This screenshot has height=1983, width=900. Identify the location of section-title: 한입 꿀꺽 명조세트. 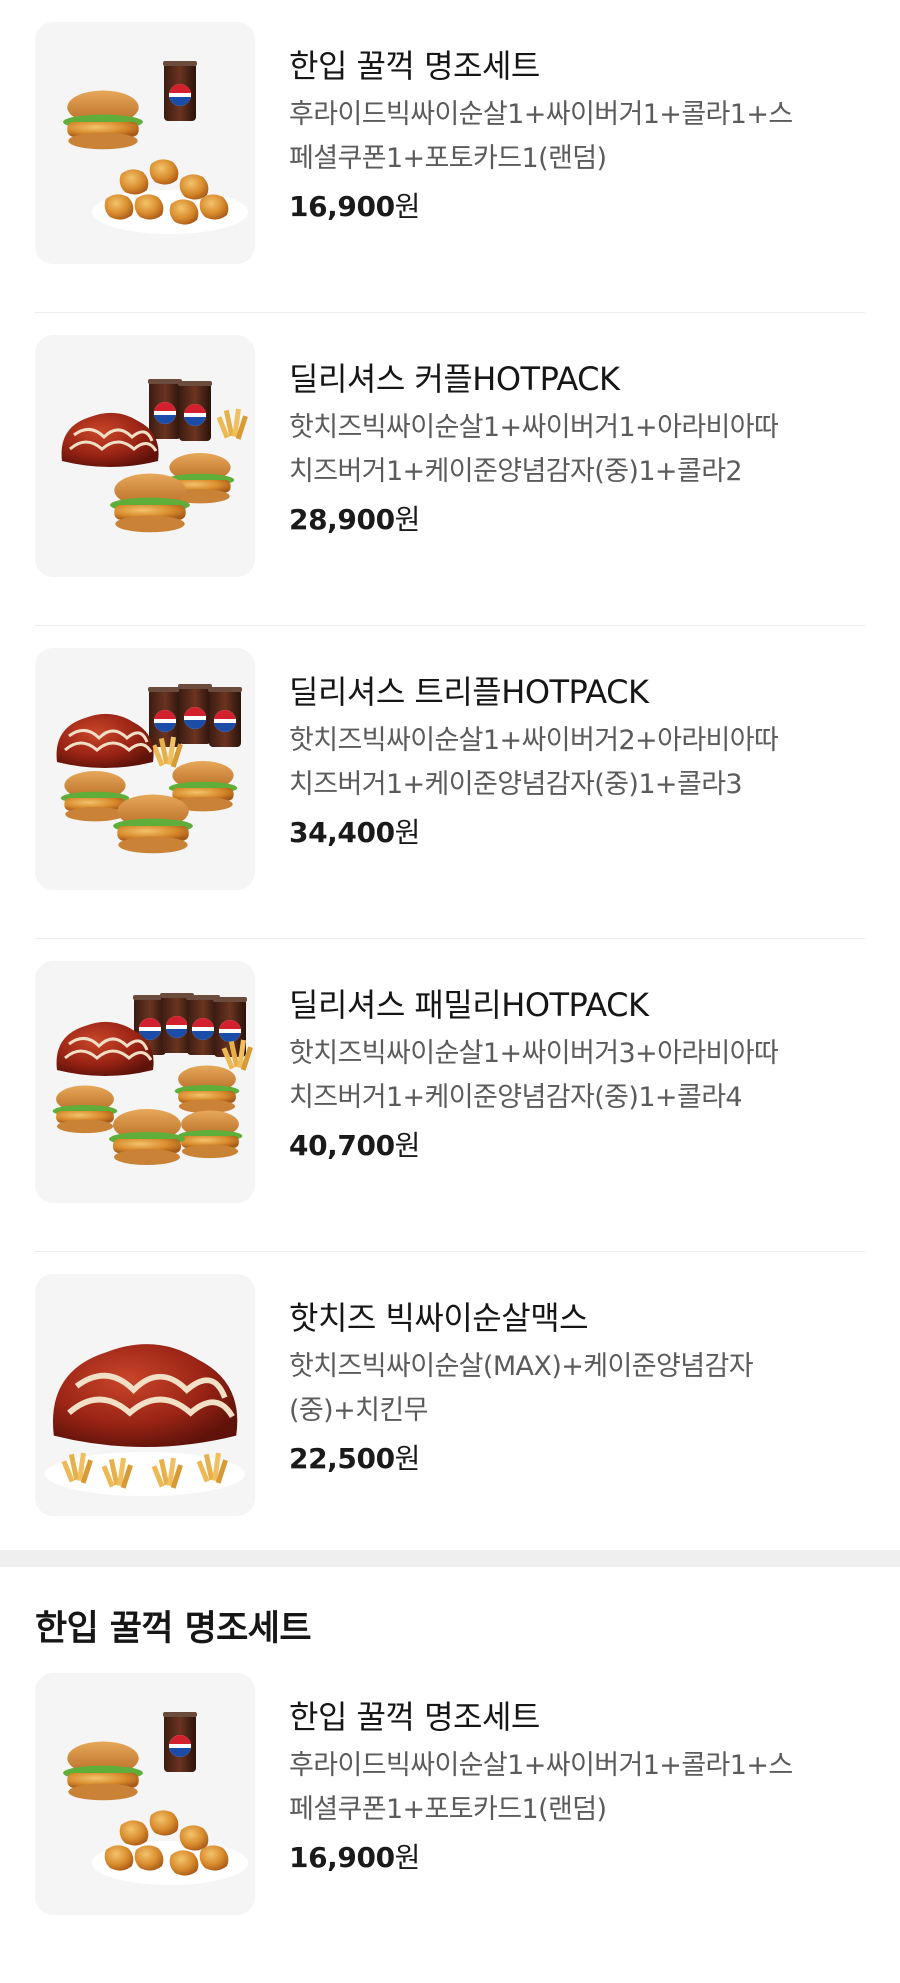
(173, 1629).